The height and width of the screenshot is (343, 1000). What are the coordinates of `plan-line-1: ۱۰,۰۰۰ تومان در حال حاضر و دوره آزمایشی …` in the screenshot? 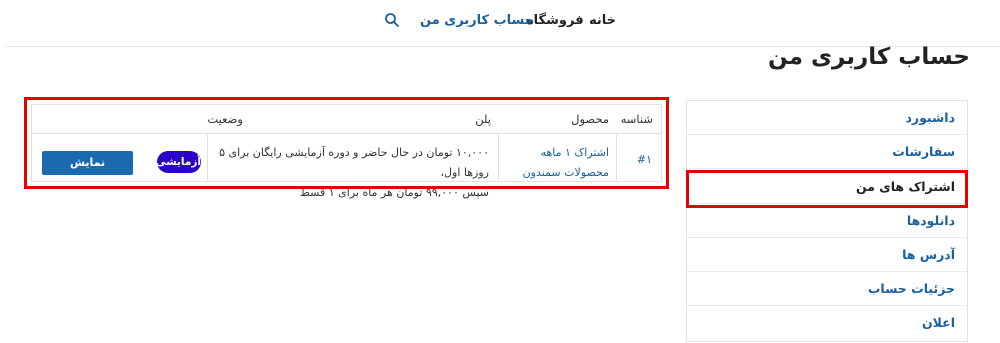 It's located at (354, 162).